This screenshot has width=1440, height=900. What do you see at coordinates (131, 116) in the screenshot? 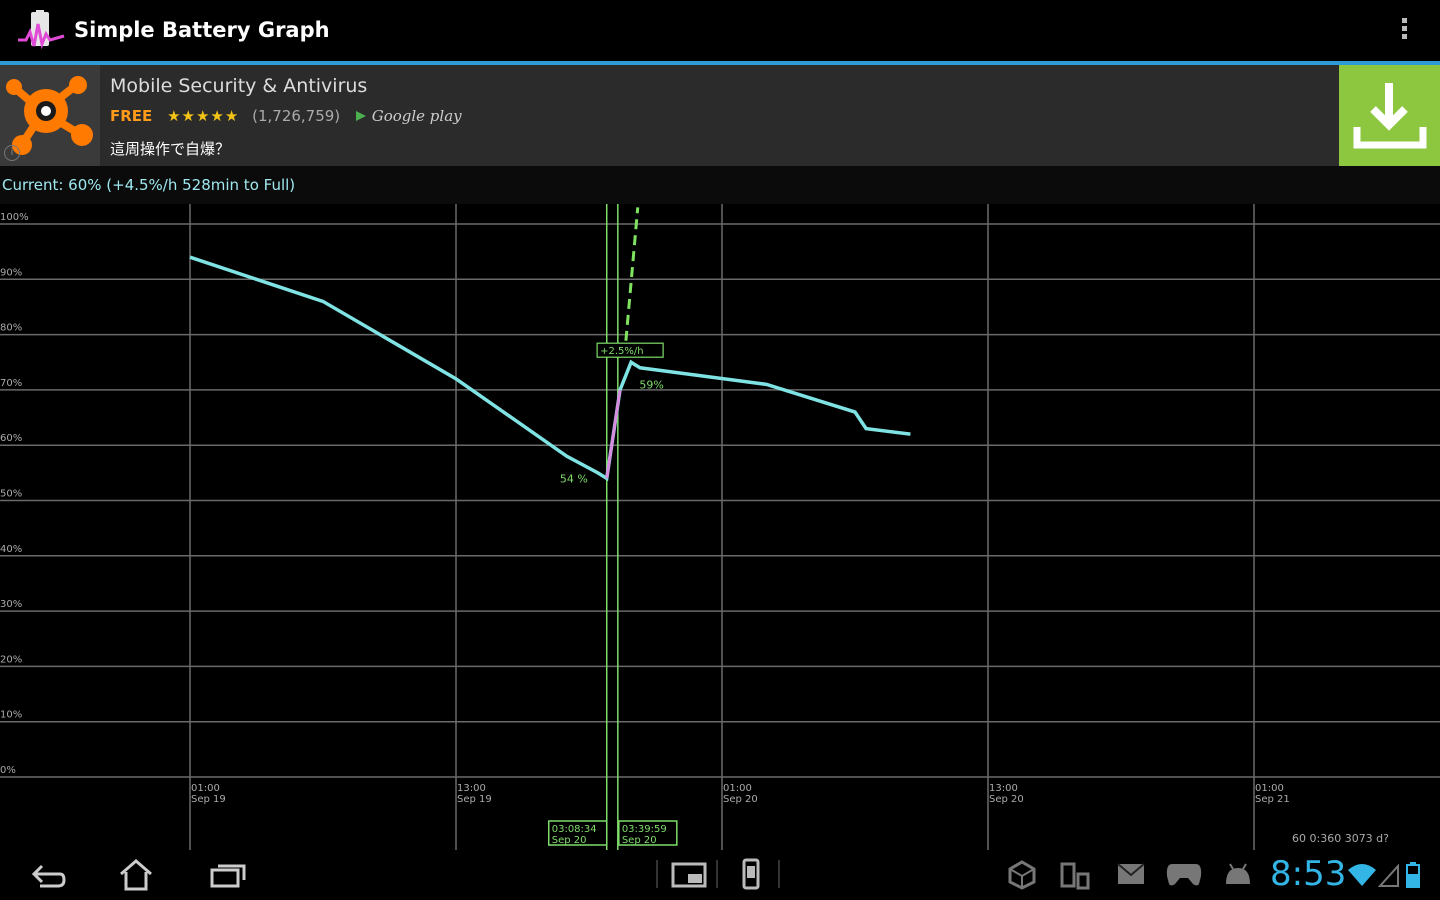
I see `ad-price: FREE` at bounding box center [131, 116].